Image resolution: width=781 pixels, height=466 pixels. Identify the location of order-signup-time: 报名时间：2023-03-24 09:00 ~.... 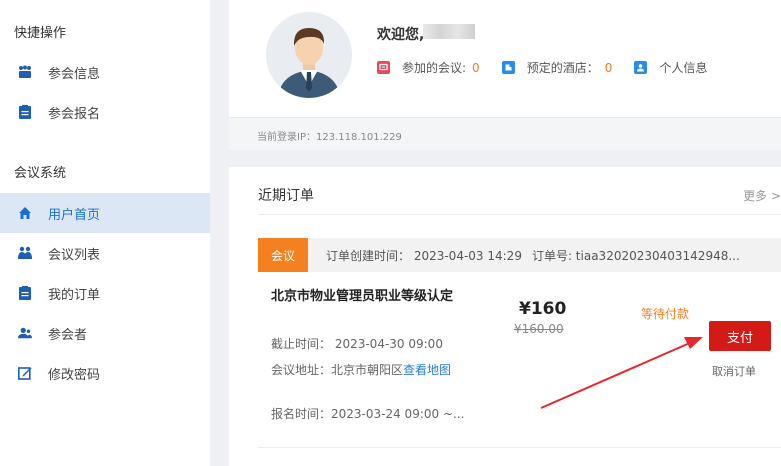
(368, 414).